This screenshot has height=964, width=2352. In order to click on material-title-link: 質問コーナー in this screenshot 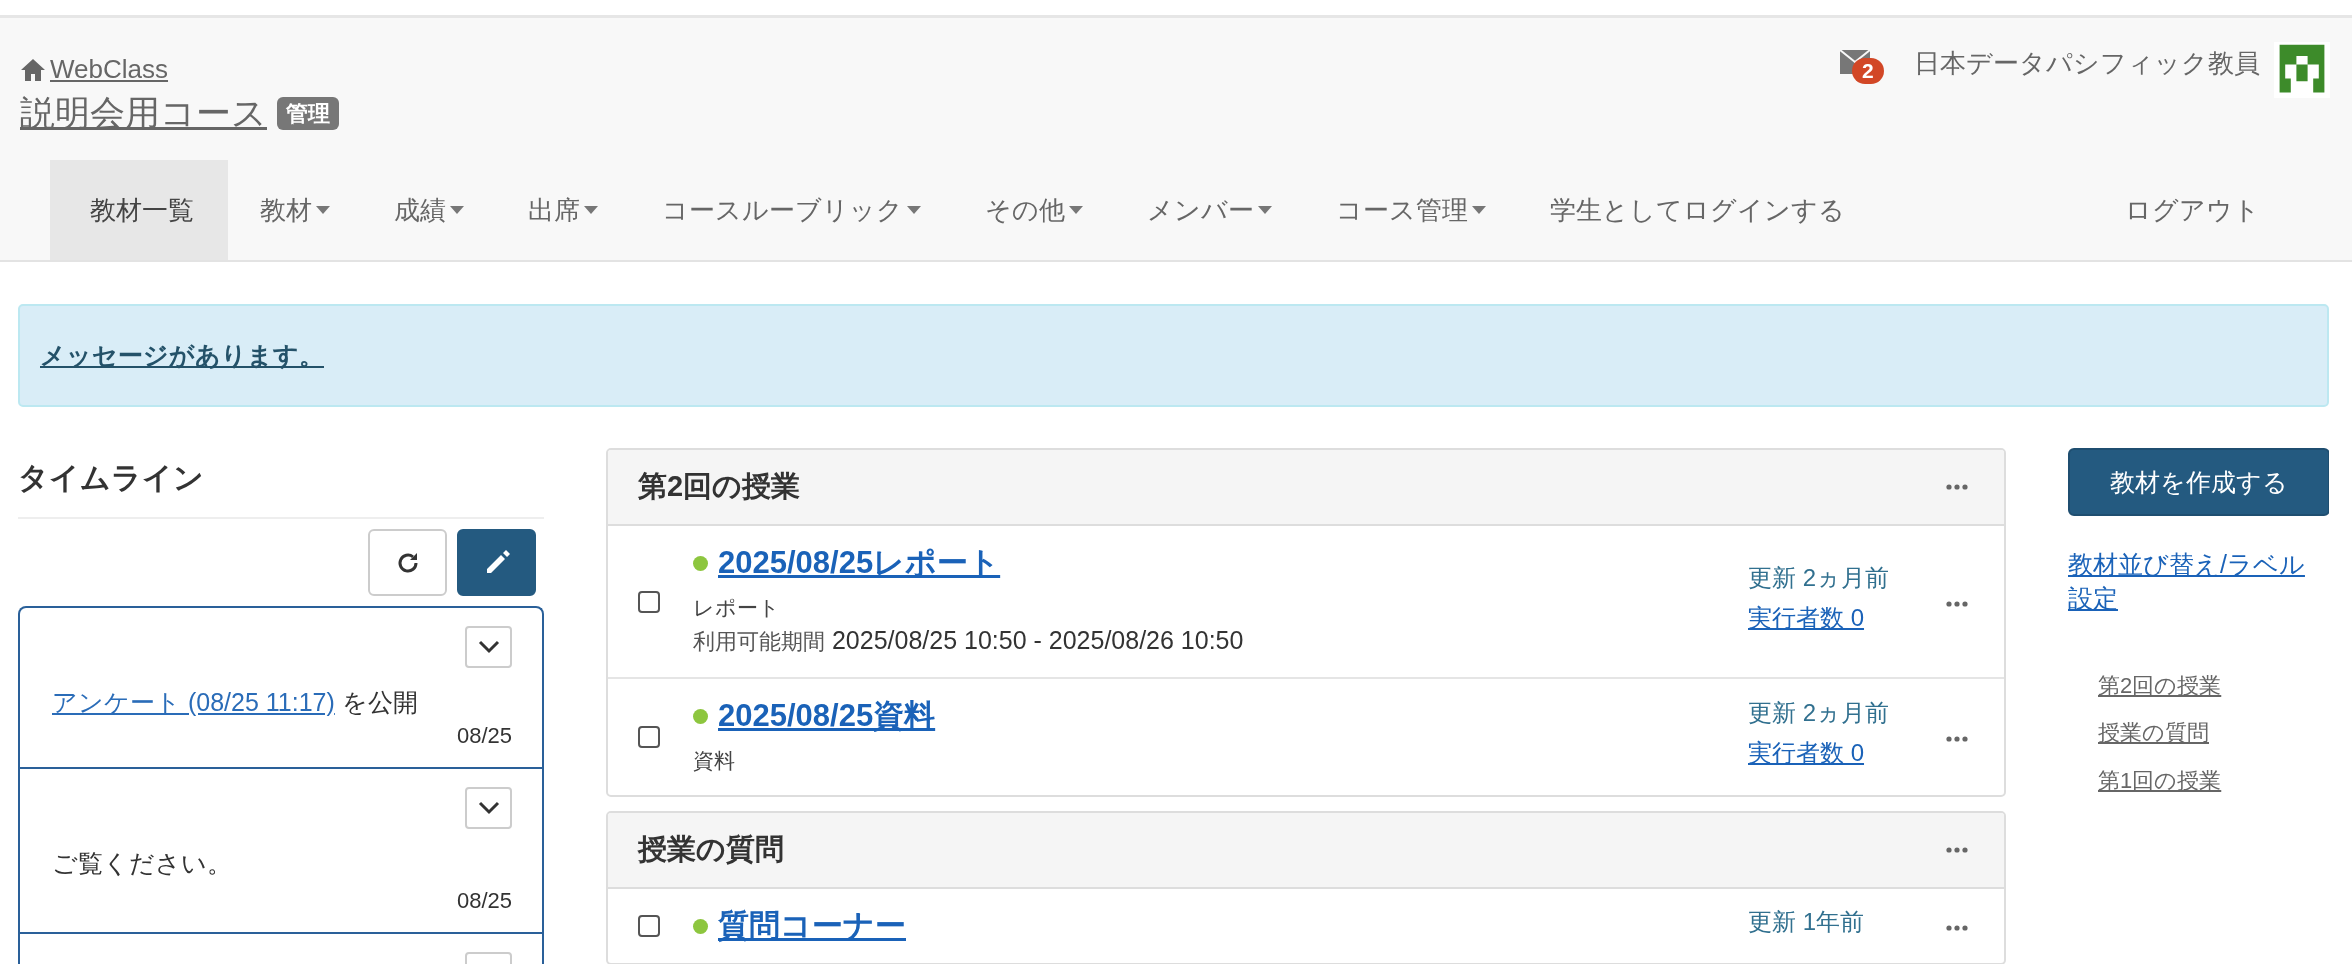, I will do `click(812, 926)`.